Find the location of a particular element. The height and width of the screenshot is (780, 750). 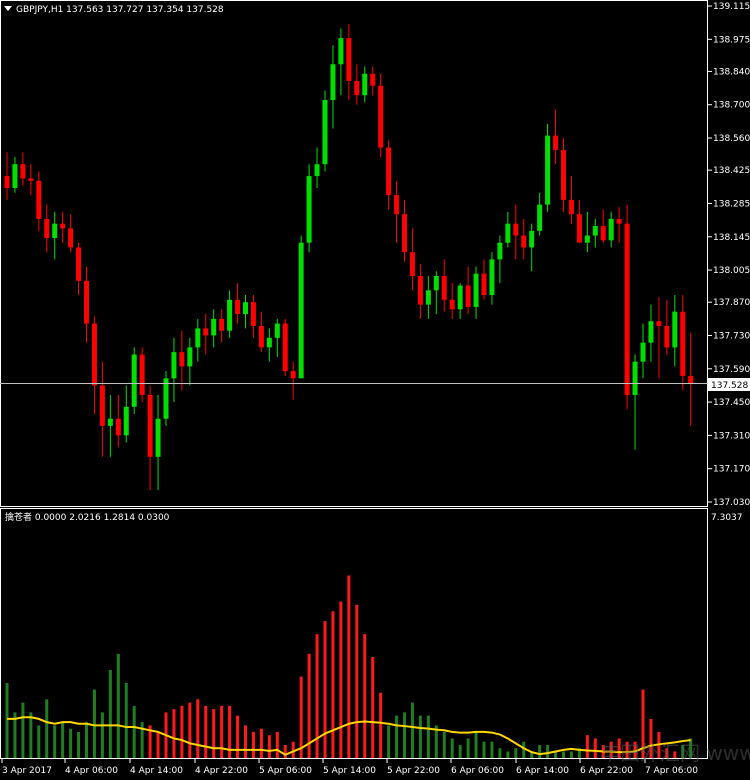

time-tick-label: 6 Apr 06:00 is located at coordinates (477, 771).